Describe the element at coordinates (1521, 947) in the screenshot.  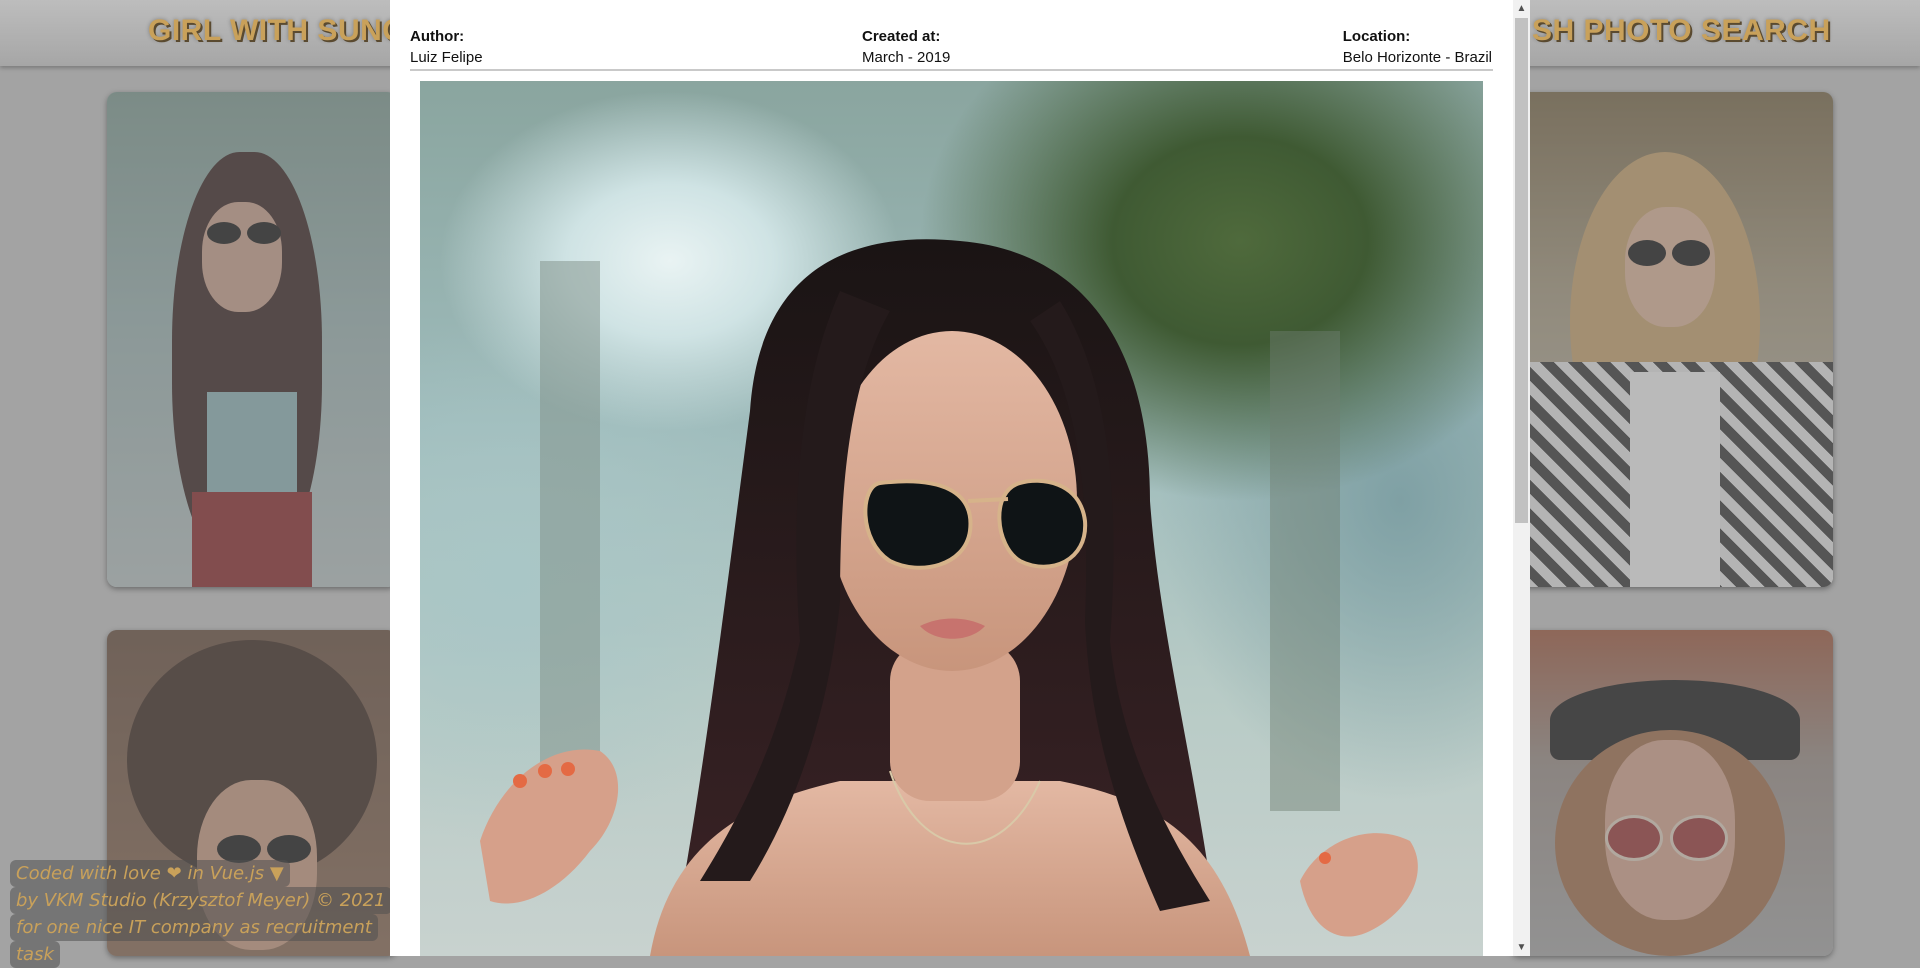
I see `scroll-down-arrow-icon: ▼` at that location.